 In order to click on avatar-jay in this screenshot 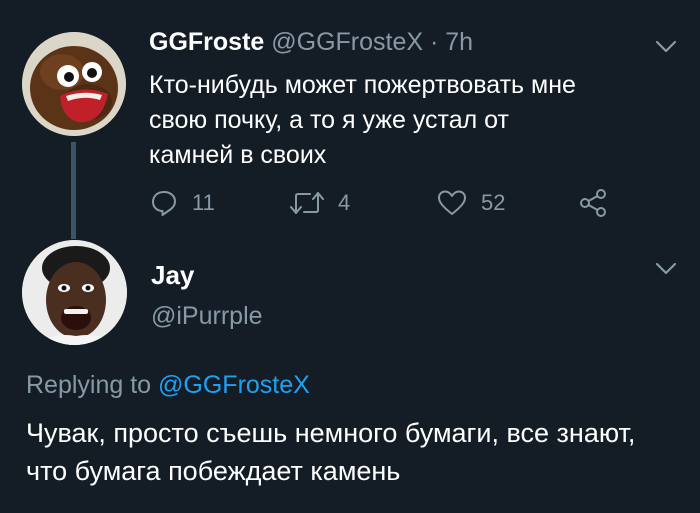, I will do `click(74, 292)`.